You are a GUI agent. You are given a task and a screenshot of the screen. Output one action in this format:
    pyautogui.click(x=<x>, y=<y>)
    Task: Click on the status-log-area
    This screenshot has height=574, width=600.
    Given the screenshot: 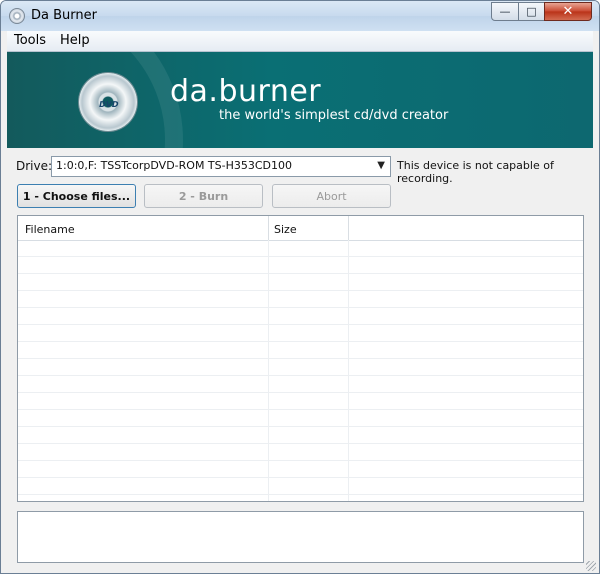 What is the action you would take?
    pyautogui.click(x=300, y=537)
    